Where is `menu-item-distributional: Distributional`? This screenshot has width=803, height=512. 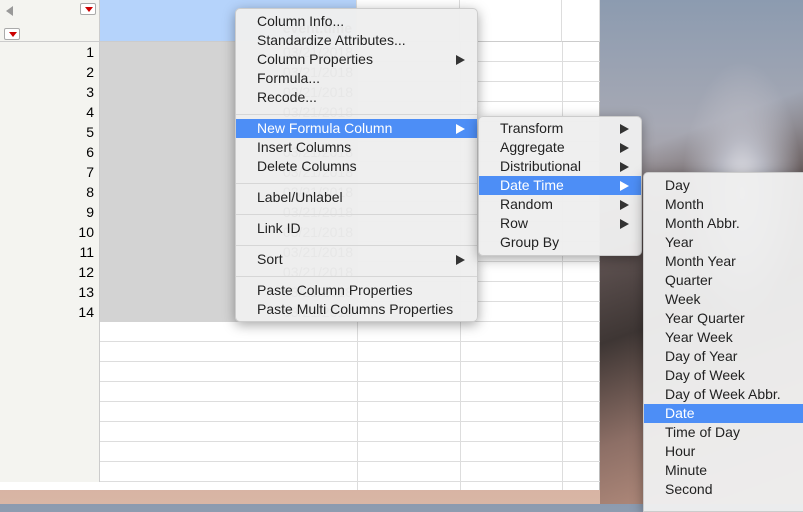
menu-item-distributional: Distributional is located at coordinates (560, 166).